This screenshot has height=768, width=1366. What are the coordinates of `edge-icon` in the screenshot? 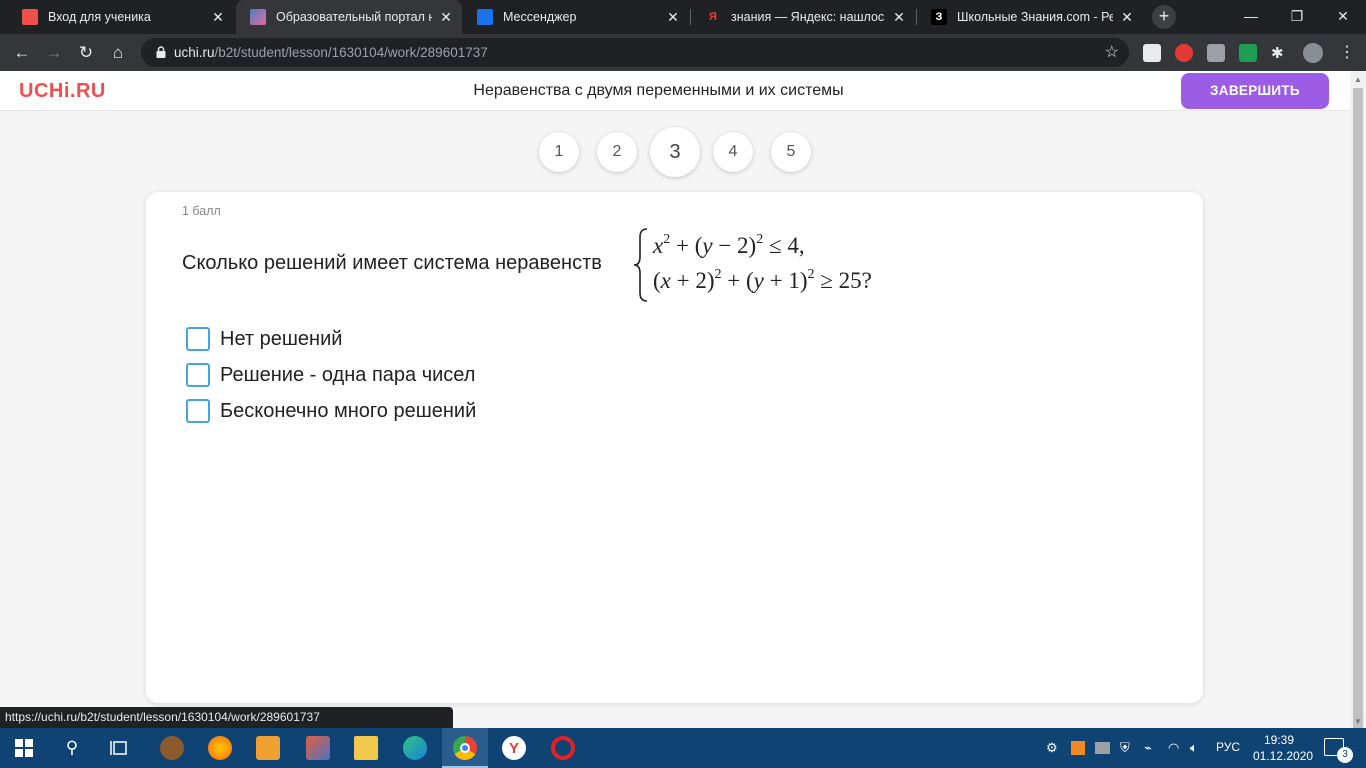 It's located at (415, 748).